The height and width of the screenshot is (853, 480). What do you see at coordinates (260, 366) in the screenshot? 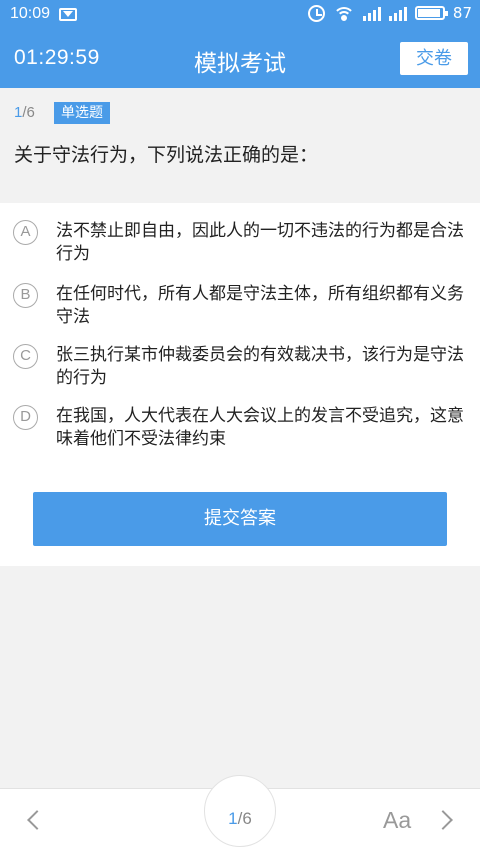
I see `option-c-text: 张三执行某市仲裁委员会的有效裁决书，该行为是守法的行为` at bounding box center [260, 366].